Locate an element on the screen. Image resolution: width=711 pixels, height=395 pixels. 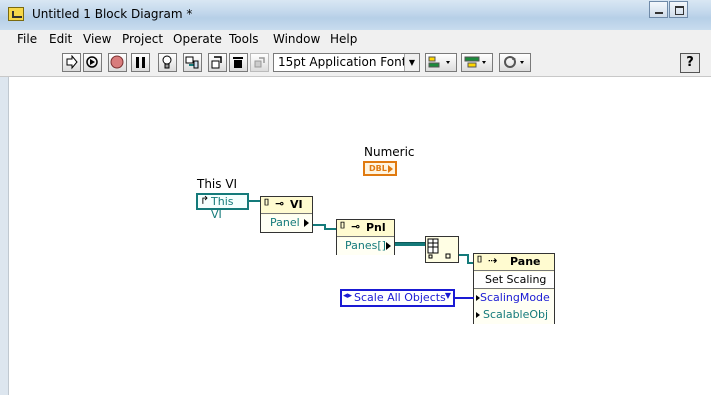
pnl-node-class: Pnl is located at coordinates (376, 227).